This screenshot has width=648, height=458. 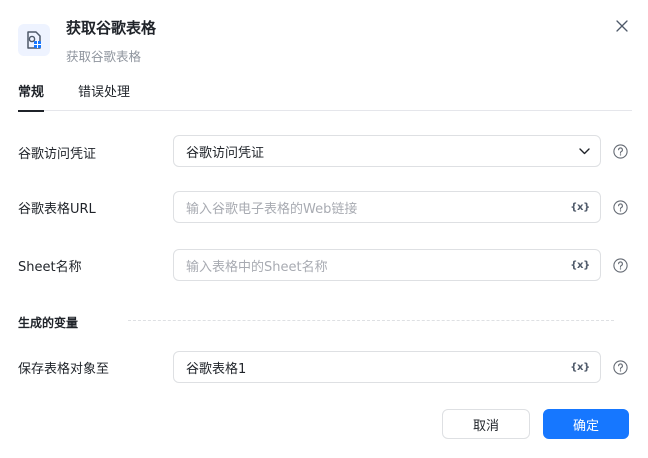 What do you see at coordinates (325, 98) in the screenshot?
I see `tab-bar: 常规 错误处理` at bounding box center [325, 98].